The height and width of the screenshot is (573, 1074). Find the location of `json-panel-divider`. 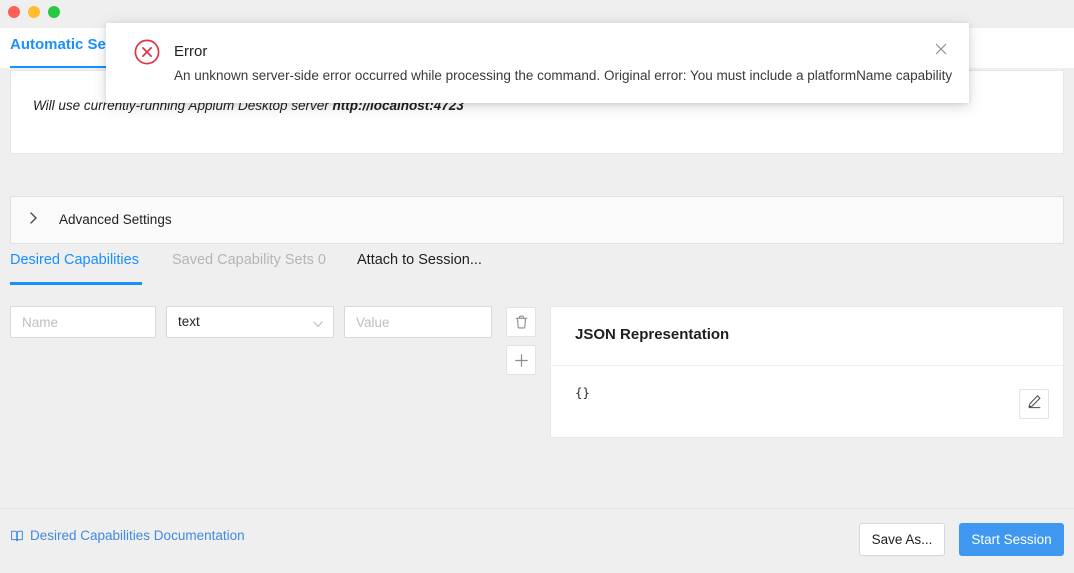

json-panel-divider is located at coordinates (807, 365).